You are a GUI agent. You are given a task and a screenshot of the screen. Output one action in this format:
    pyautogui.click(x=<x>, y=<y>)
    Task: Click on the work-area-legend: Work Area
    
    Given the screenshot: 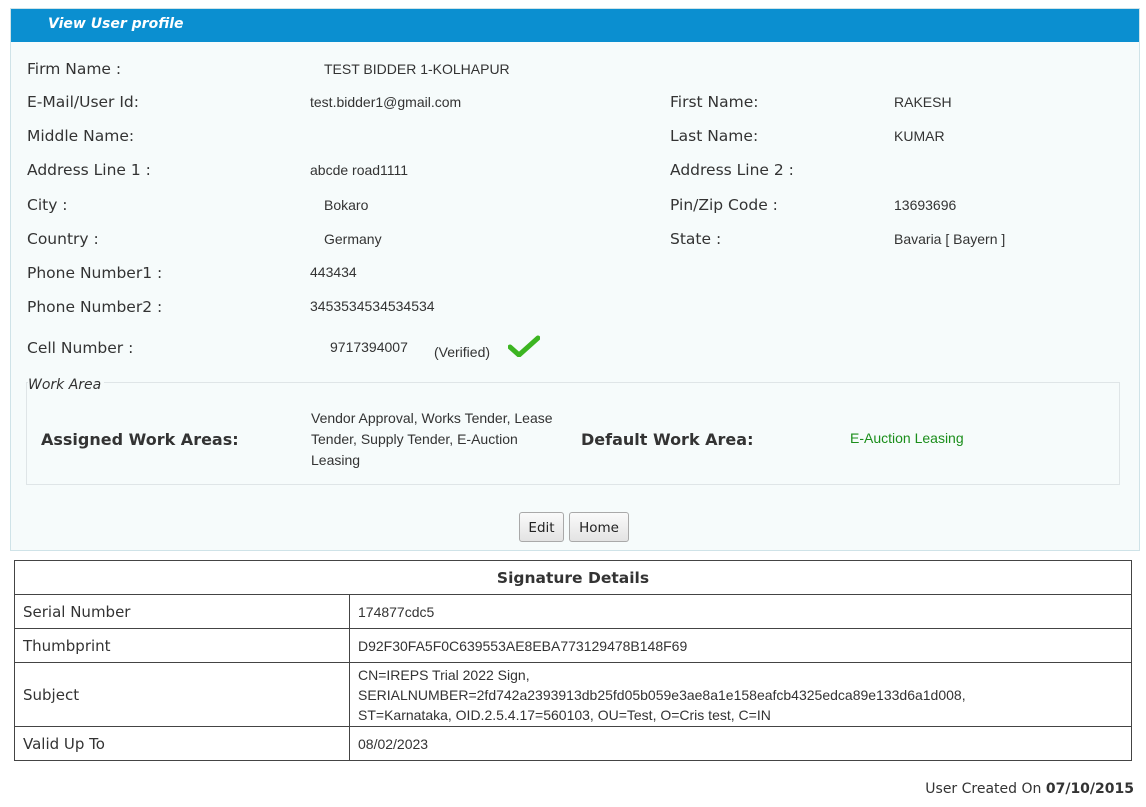 What is the action you would take?
    pyautogui.click(x=66, y=385)
    